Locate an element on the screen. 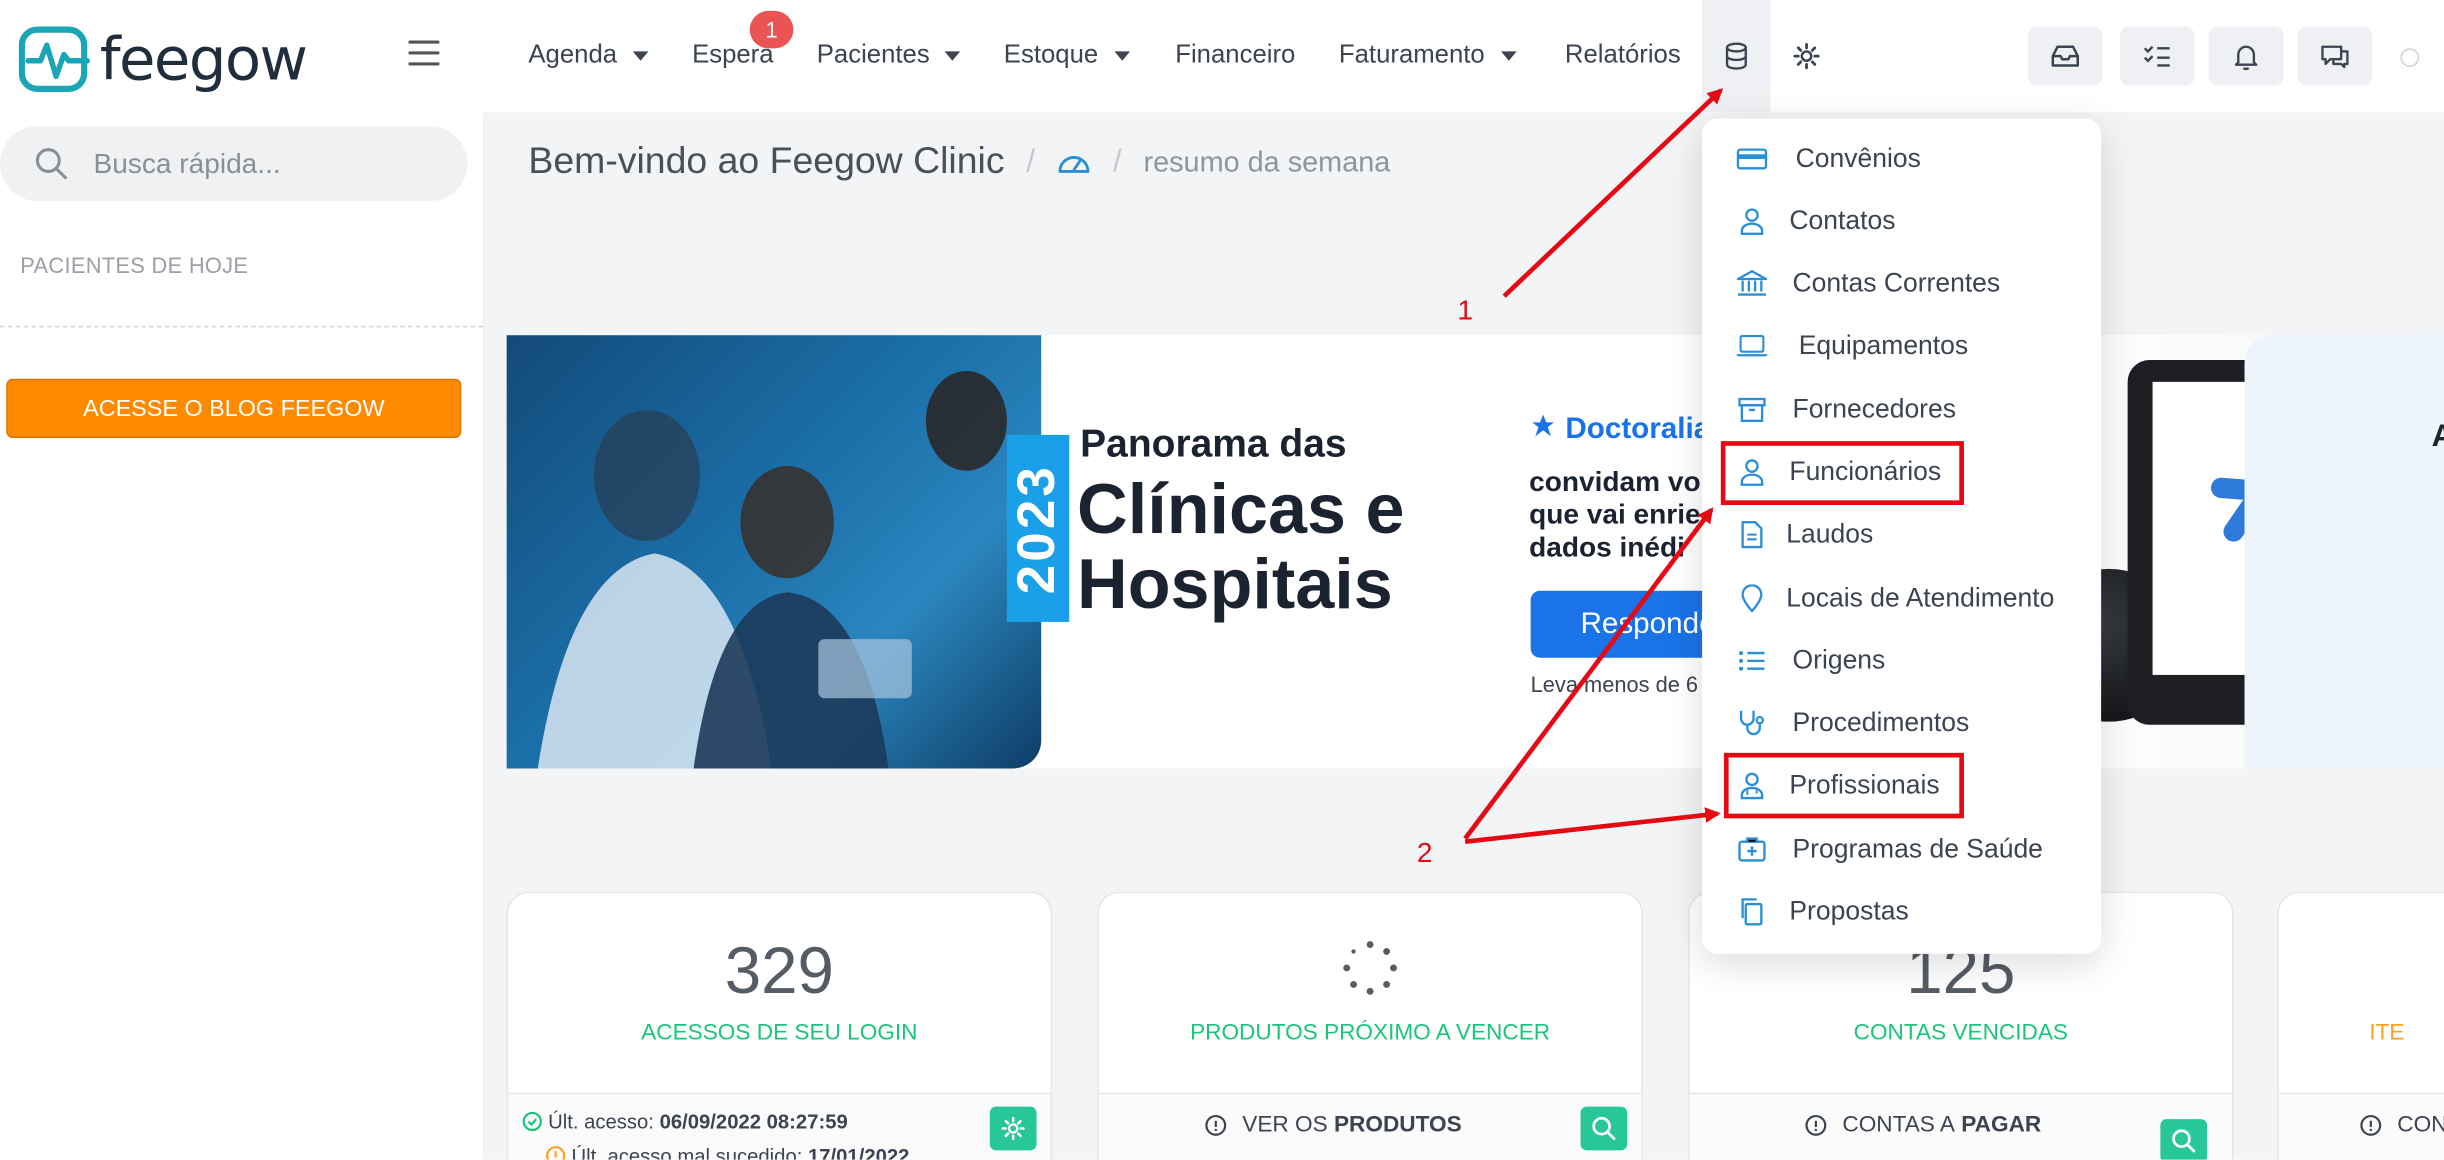  blog-button: ACESSE O BLOG FEEGOW is located at coordinates (234, 408).